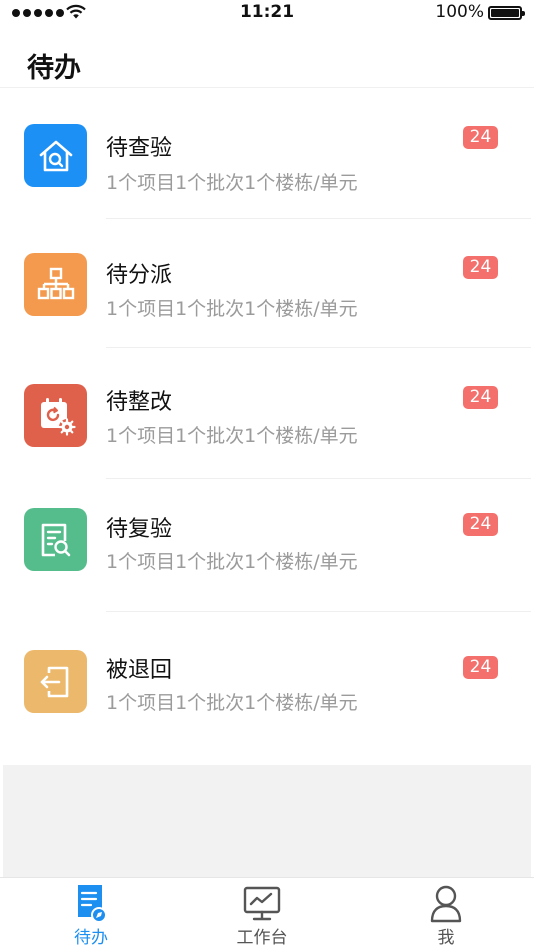 This screenshot has height=950, width=534. Describe the element at coordinates (267, 57) in the screenshot. I see `page-header: 待办` at that location.